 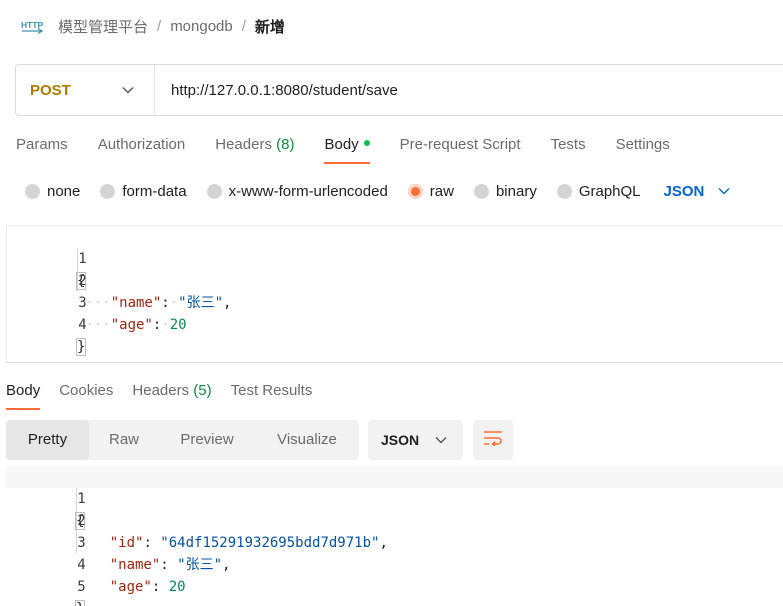 I want to click on radio-x-www-form-urlencoded: x-www-form-urlencoded, so click(x=297, y=191).